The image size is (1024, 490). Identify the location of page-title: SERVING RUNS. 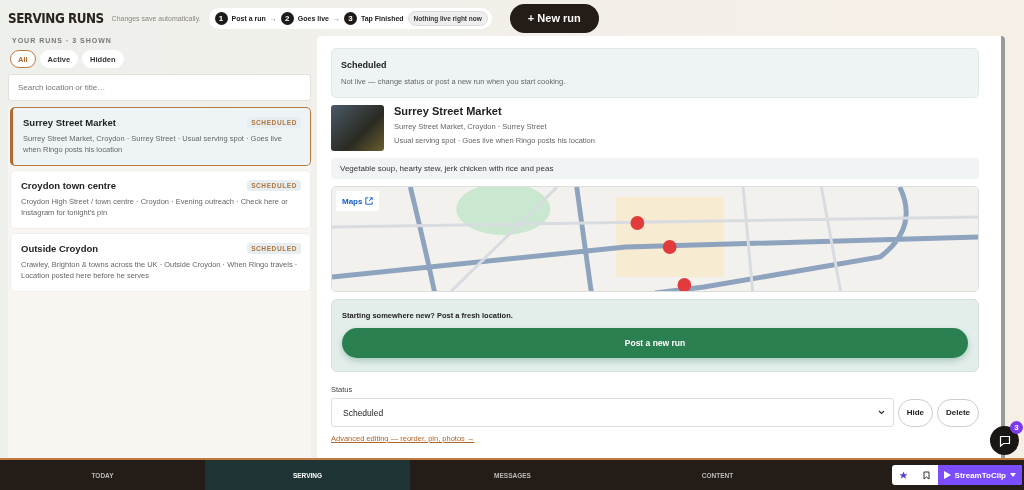
(56, 18).